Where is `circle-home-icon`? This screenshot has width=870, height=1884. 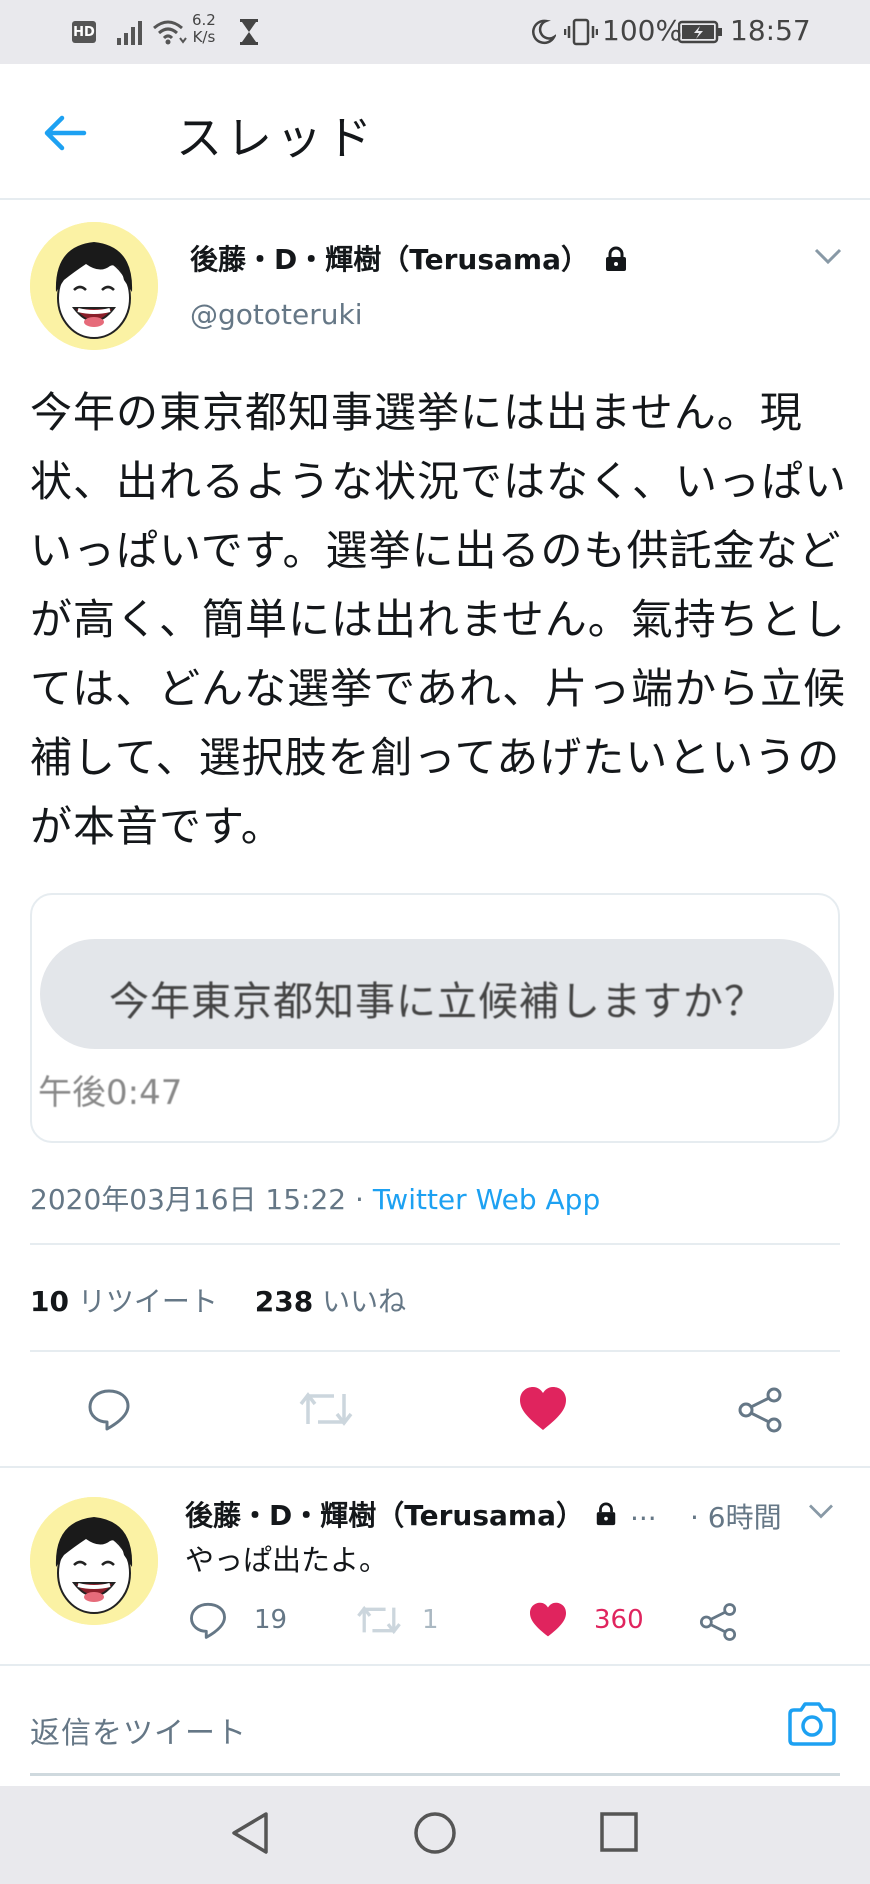
circle-home-icon is located at coordinates (435, 1833).